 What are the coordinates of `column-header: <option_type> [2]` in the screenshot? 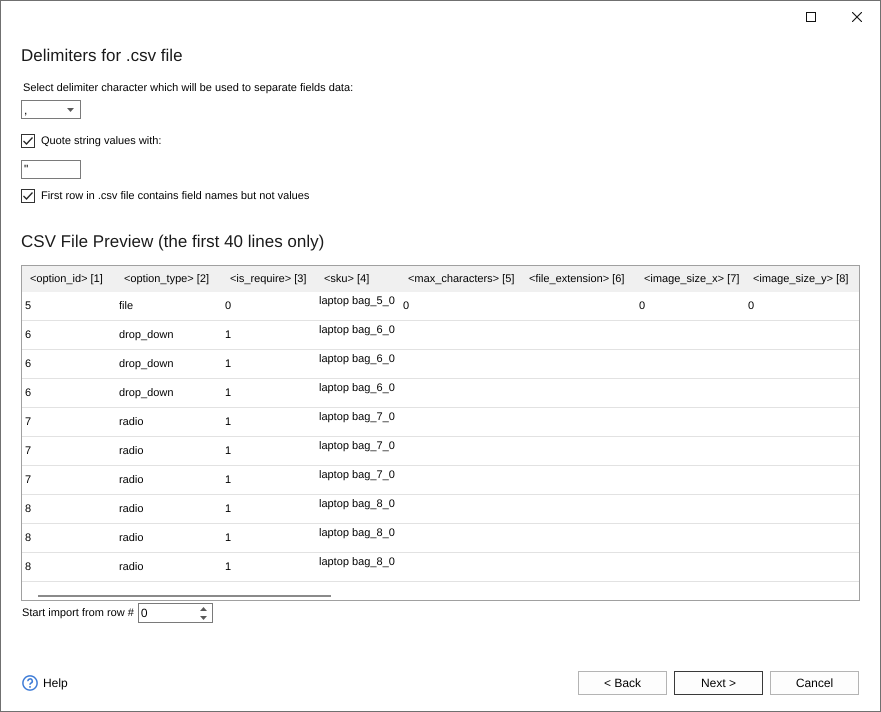 It's located at (166, 279).